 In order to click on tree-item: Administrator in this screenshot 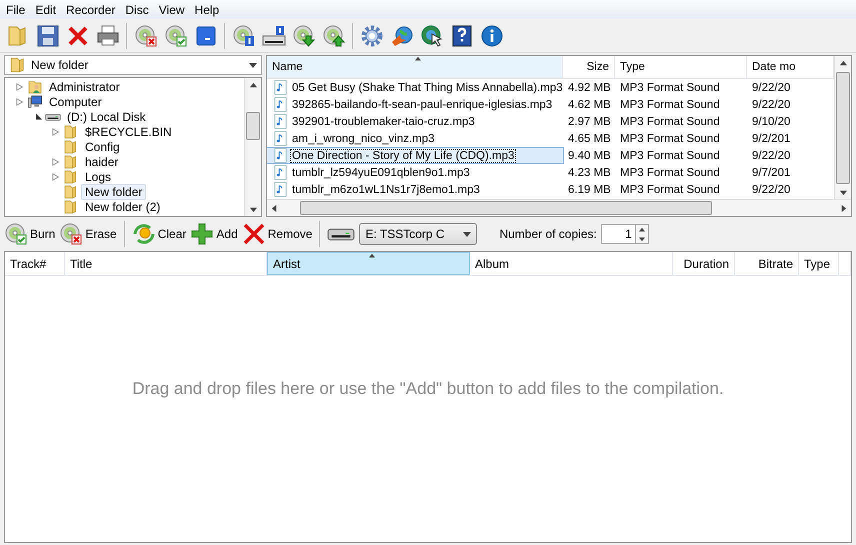, I will do `click(84, 86)`.